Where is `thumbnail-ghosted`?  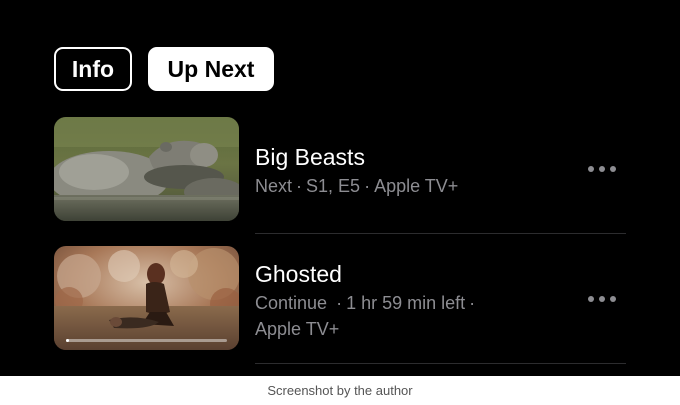
thumbnail-ghosted is located at coordinates (146, 298).